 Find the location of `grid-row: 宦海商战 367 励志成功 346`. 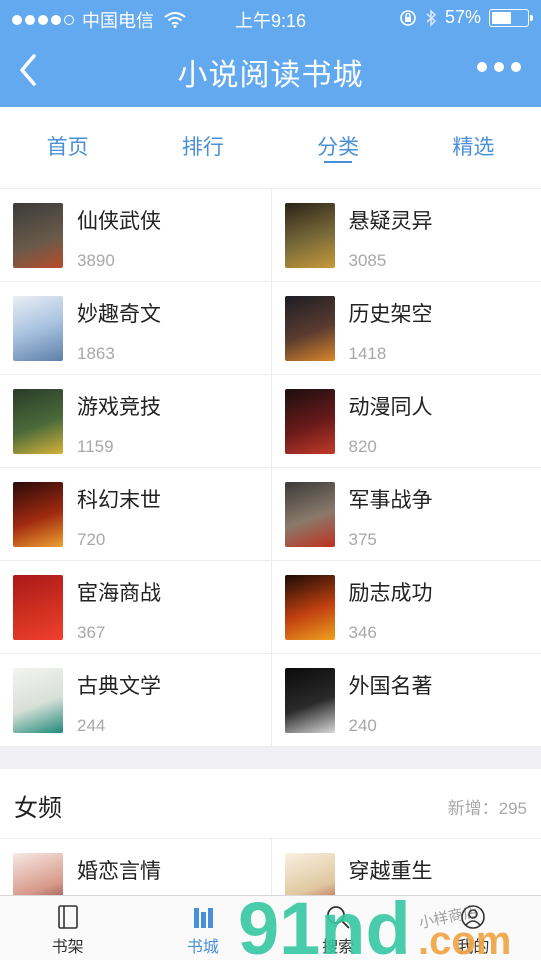

grid-row: 宦海商战 367 励志成功 346 is located at coordinates (270, 607).